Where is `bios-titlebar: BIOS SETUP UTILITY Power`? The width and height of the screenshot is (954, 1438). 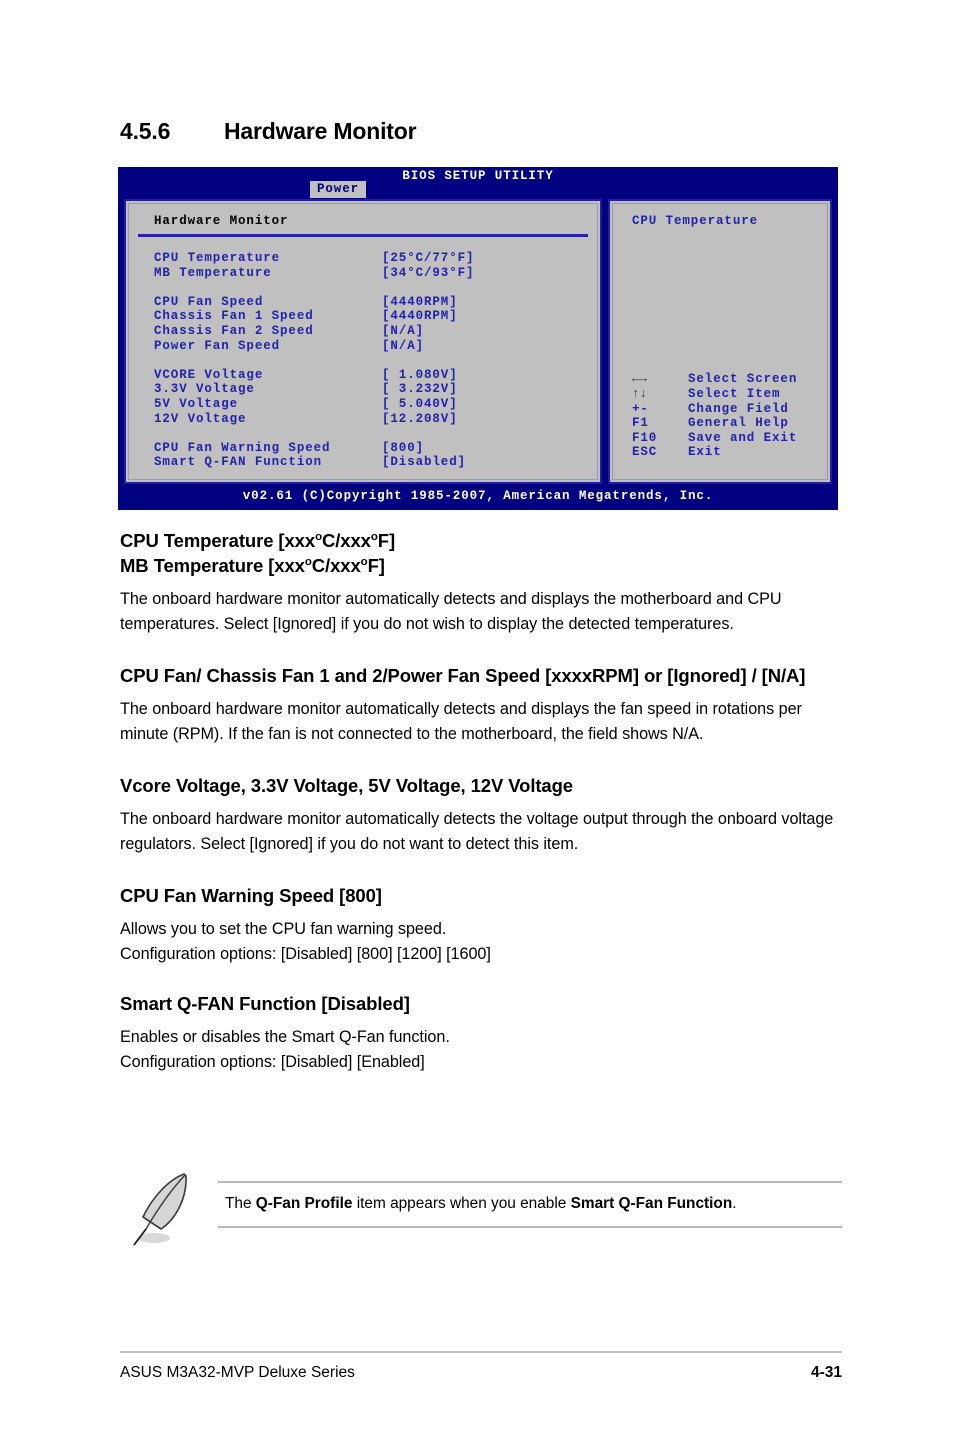 bios-titlebar: BIOS SETUP UTILITY Power is located at coordinates (478, 183).